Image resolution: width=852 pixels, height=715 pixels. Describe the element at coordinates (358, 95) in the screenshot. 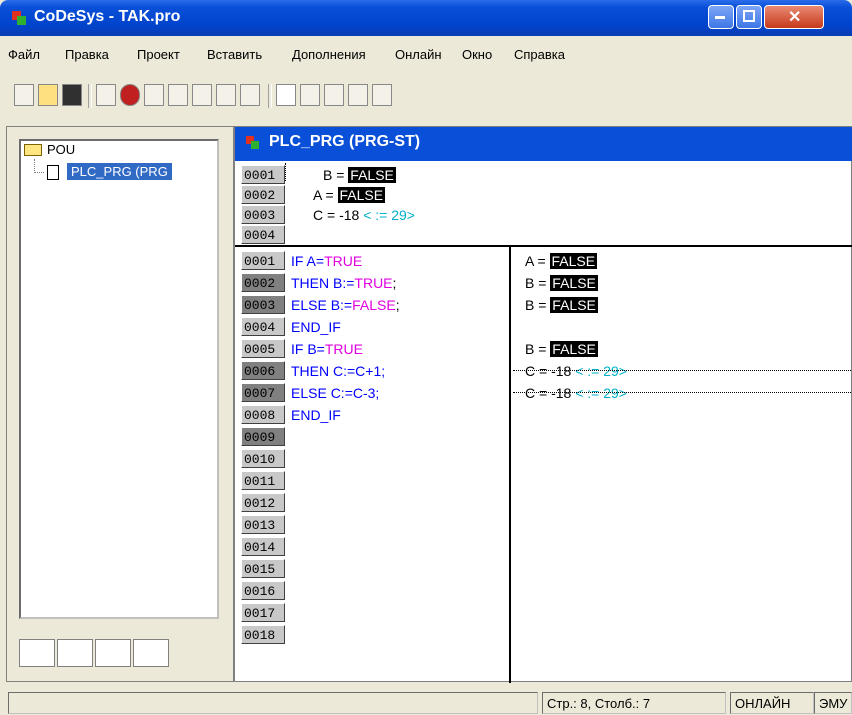

I see `find-icon` at that location.